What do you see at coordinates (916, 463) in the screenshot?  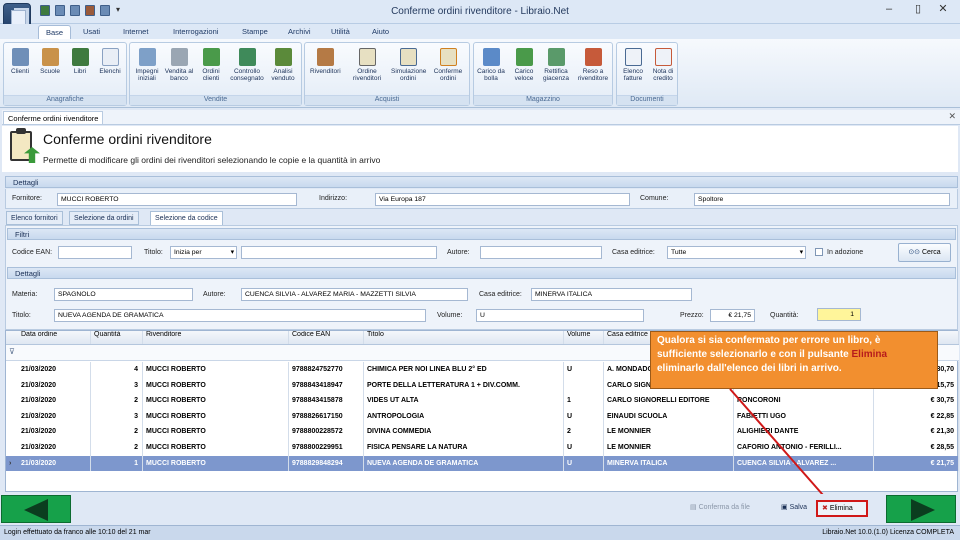 I see `cell-prezzo: € 21,75` at bounding box center [916, 463].